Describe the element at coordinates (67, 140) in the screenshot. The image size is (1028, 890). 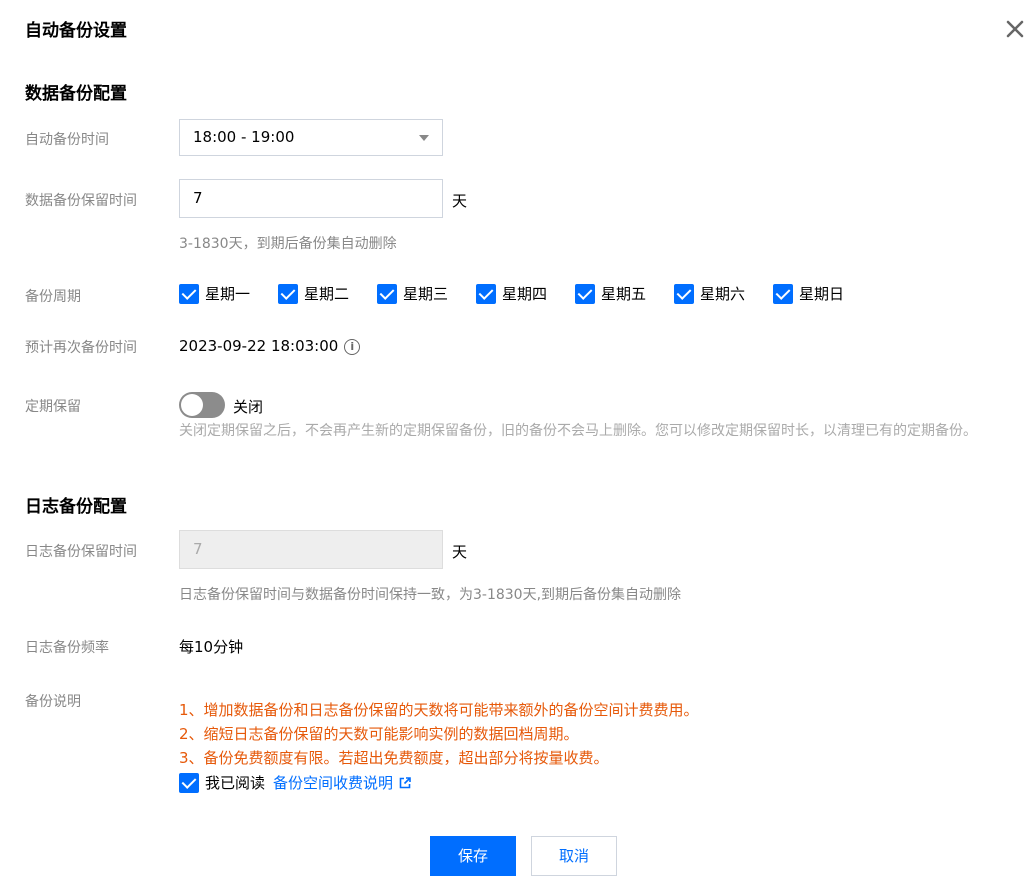
I see `auto-backup-time-label: 自动备份时间` at that location.